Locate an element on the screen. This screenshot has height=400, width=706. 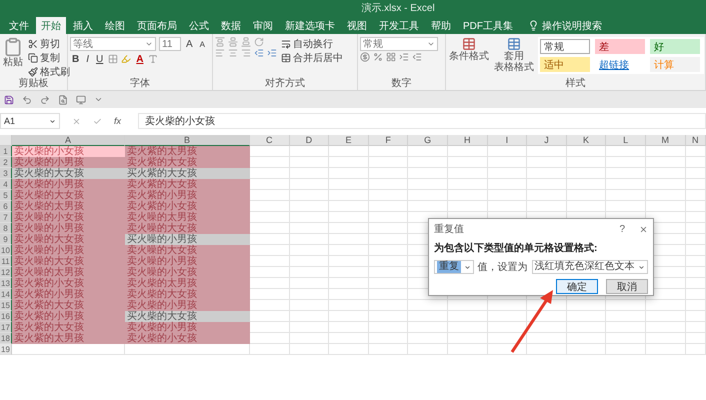
font-style-button: U is located at coordinates (100, 59).